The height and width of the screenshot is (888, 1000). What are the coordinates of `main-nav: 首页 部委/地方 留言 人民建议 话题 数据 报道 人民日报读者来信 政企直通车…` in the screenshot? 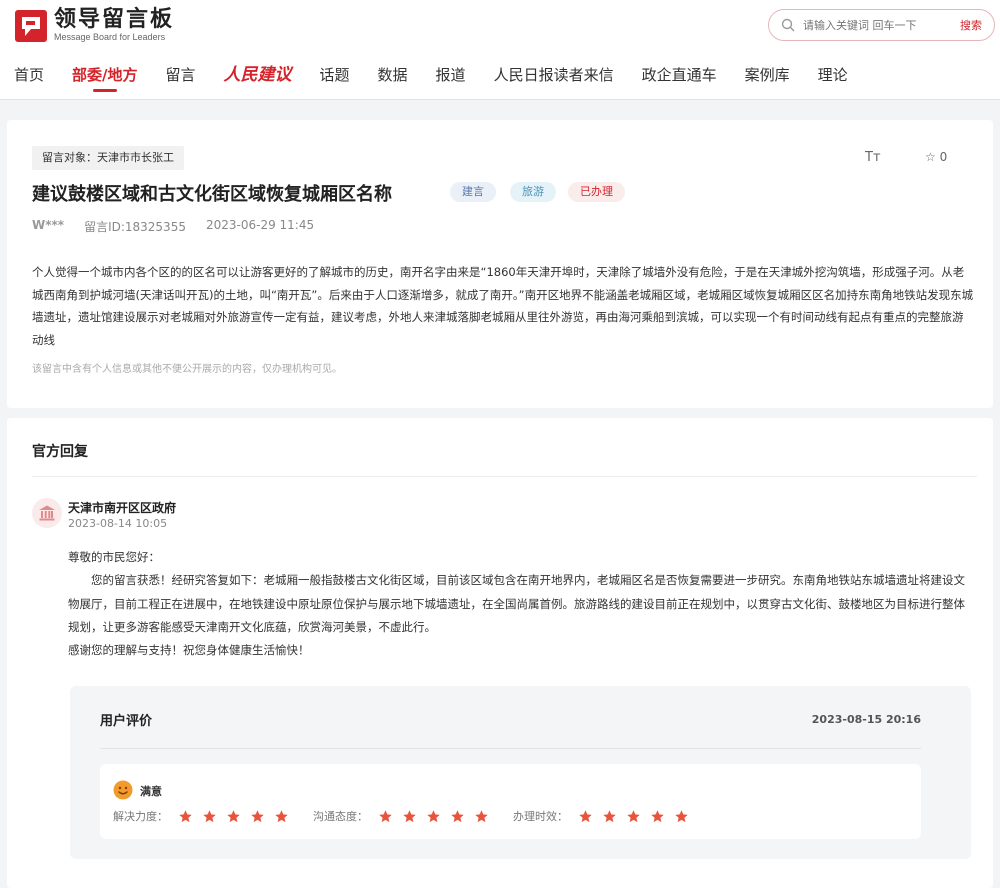 It's located at (431, 77).